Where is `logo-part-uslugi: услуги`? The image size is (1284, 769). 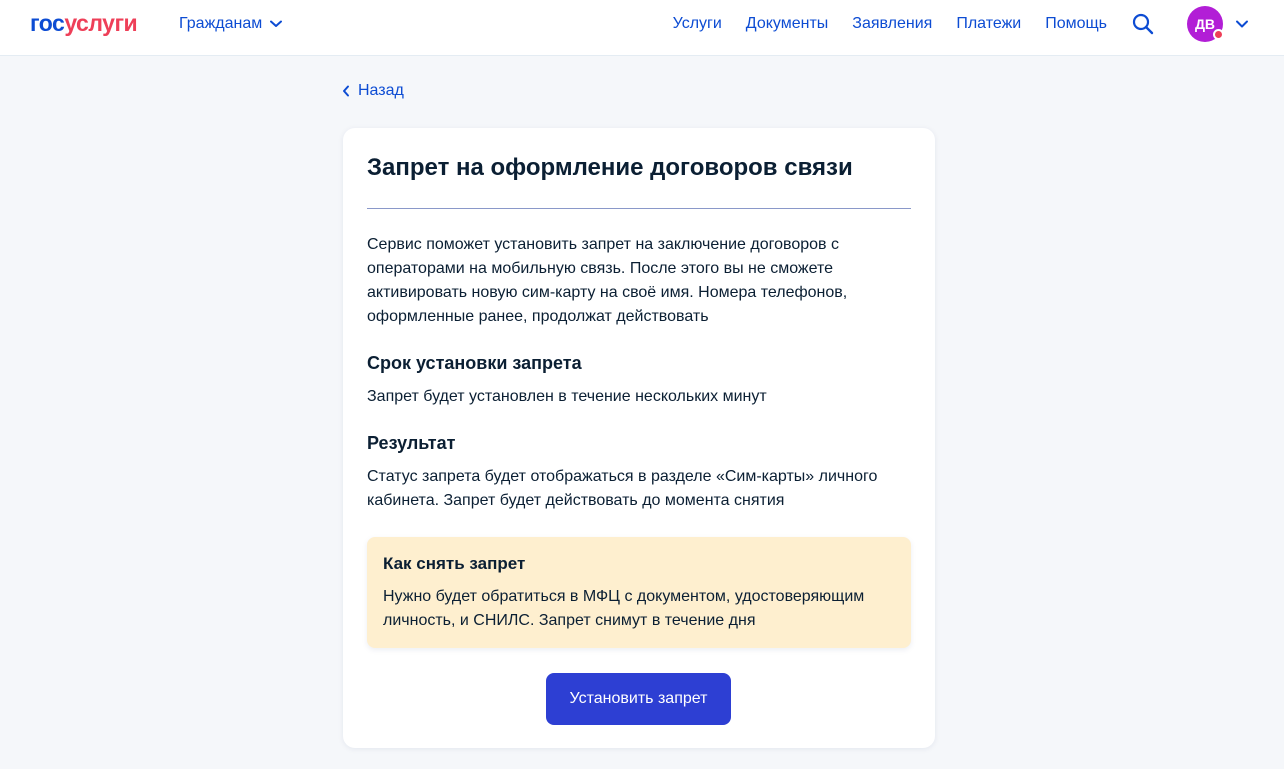
logo-part-uslugi: услуги is located at coordinates (101, 23).